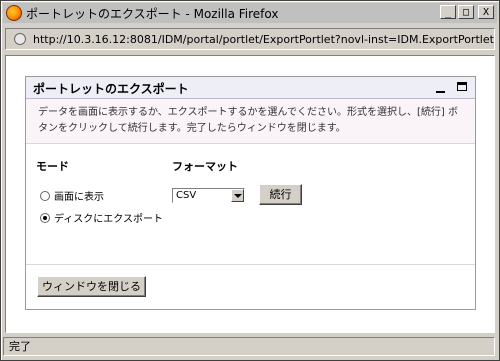 The image size is (500, 361). What do you see at coordinates (108, 219) in the screenshot?
I see `mode-option-export-label: ディスクにエクスポート` at bounding box center [108, 219].